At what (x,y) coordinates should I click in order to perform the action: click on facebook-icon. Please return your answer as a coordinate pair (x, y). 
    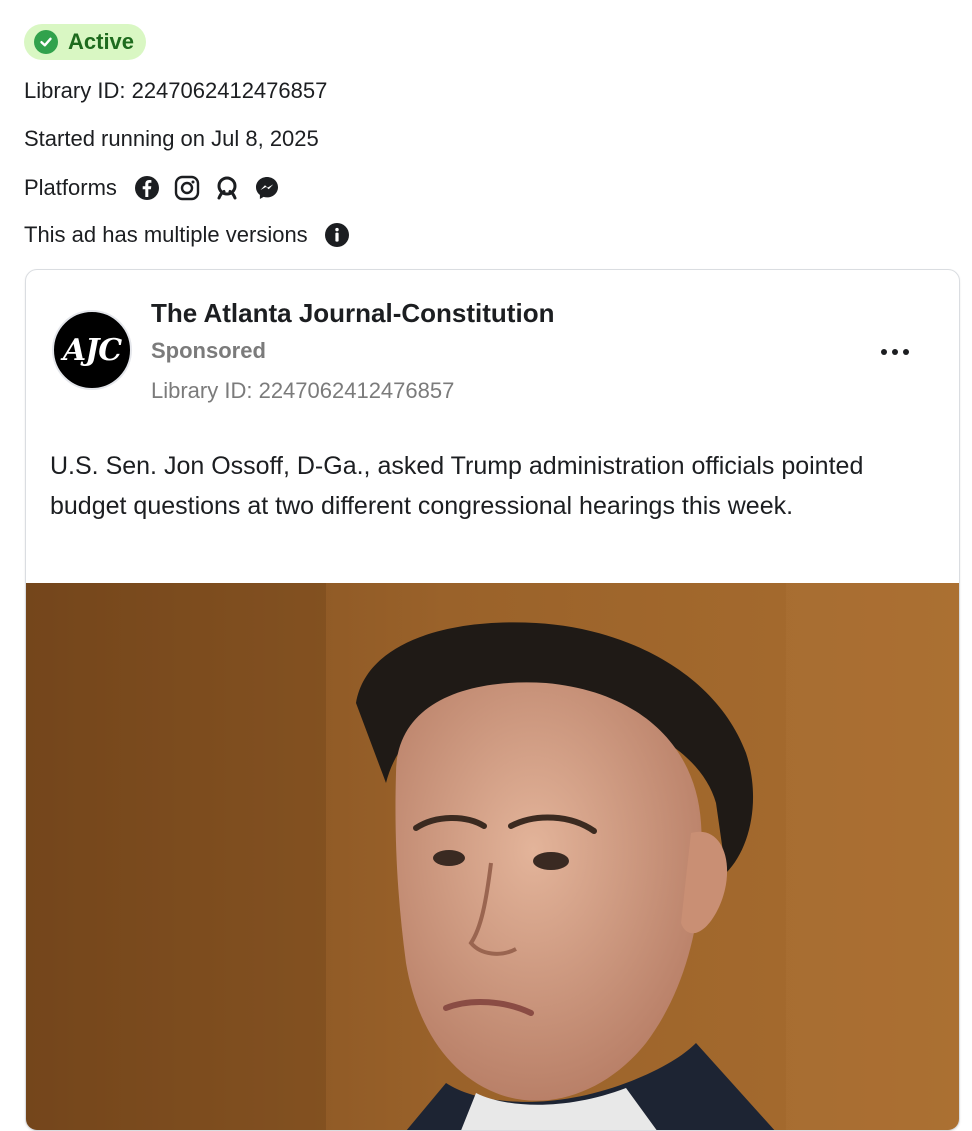
    Looking at the image, I should click on (147, 188).